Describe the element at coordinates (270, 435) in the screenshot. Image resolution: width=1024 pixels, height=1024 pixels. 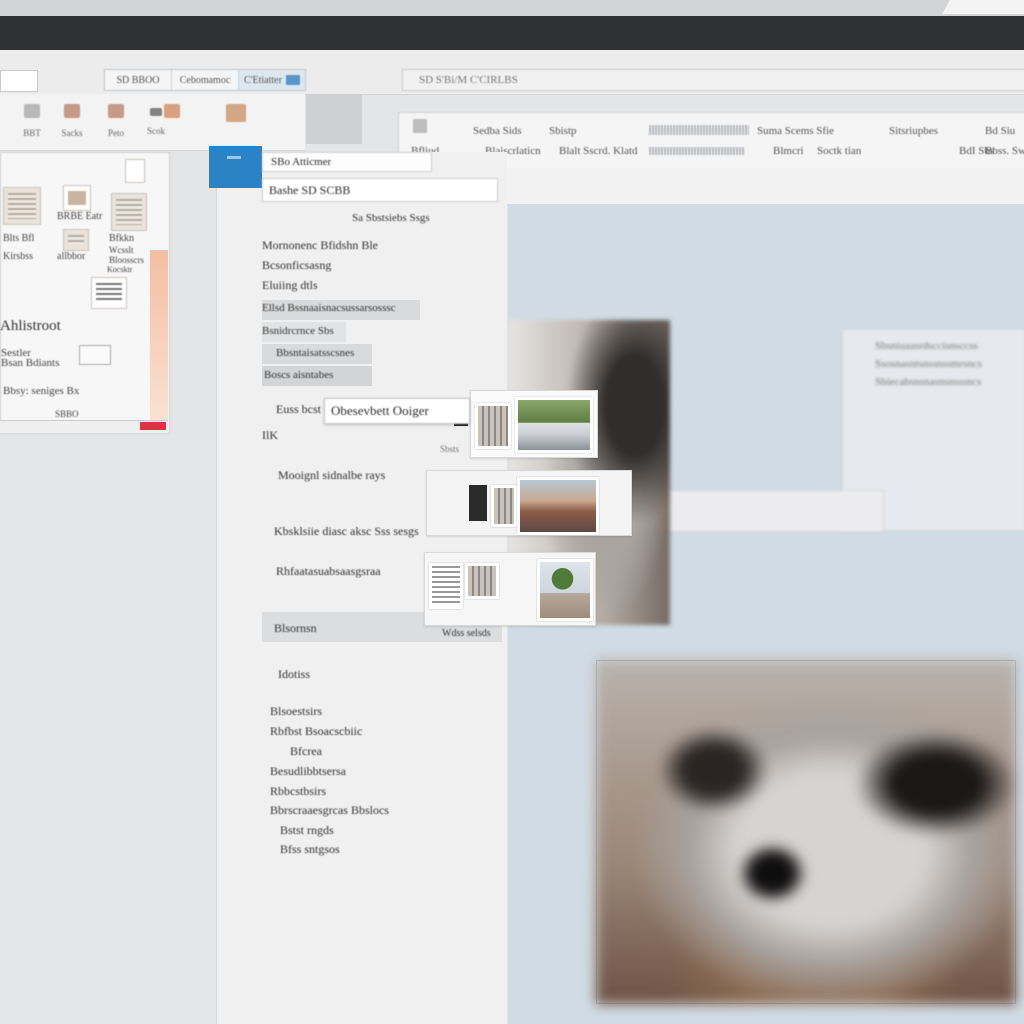
I see `list-item: IlK` at that location.